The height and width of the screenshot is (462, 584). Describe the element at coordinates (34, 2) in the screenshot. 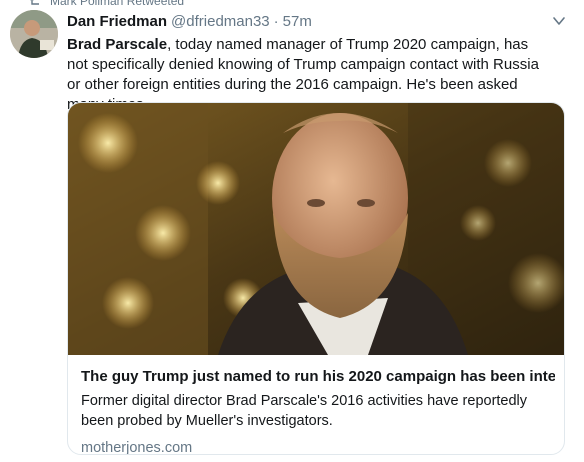

I see `retweet-icon` at that location.